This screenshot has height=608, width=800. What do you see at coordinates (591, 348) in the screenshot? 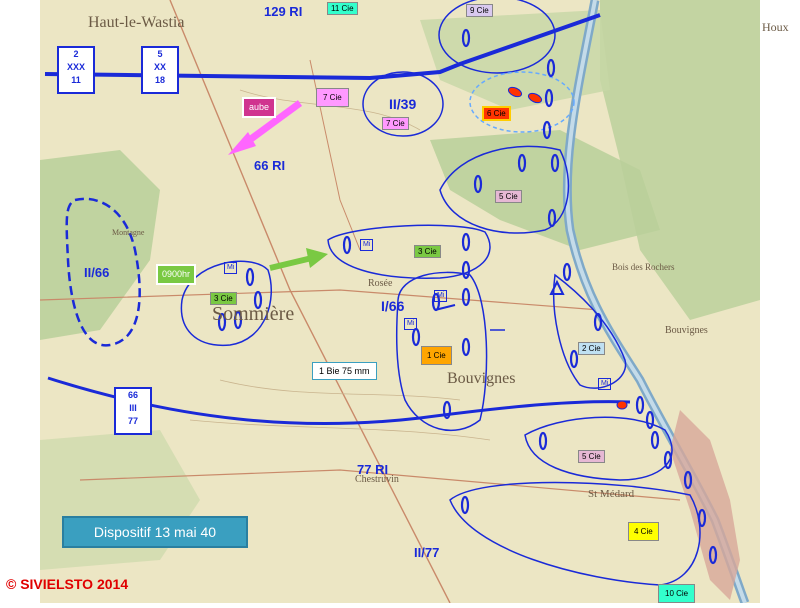
I see `label-2-cie: 2 Cie` at bounding box center [591, 348].